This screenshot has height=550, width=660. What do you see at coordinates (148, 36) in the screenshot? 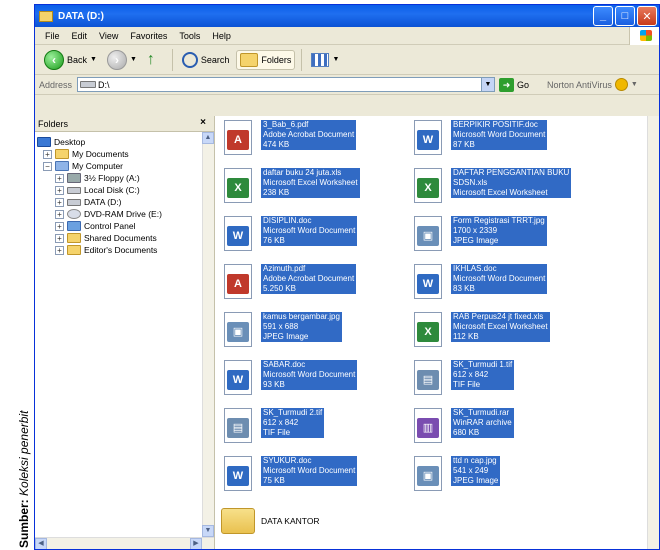
I see `menu-favorites: Favorites` at bounding box center [148, 36].